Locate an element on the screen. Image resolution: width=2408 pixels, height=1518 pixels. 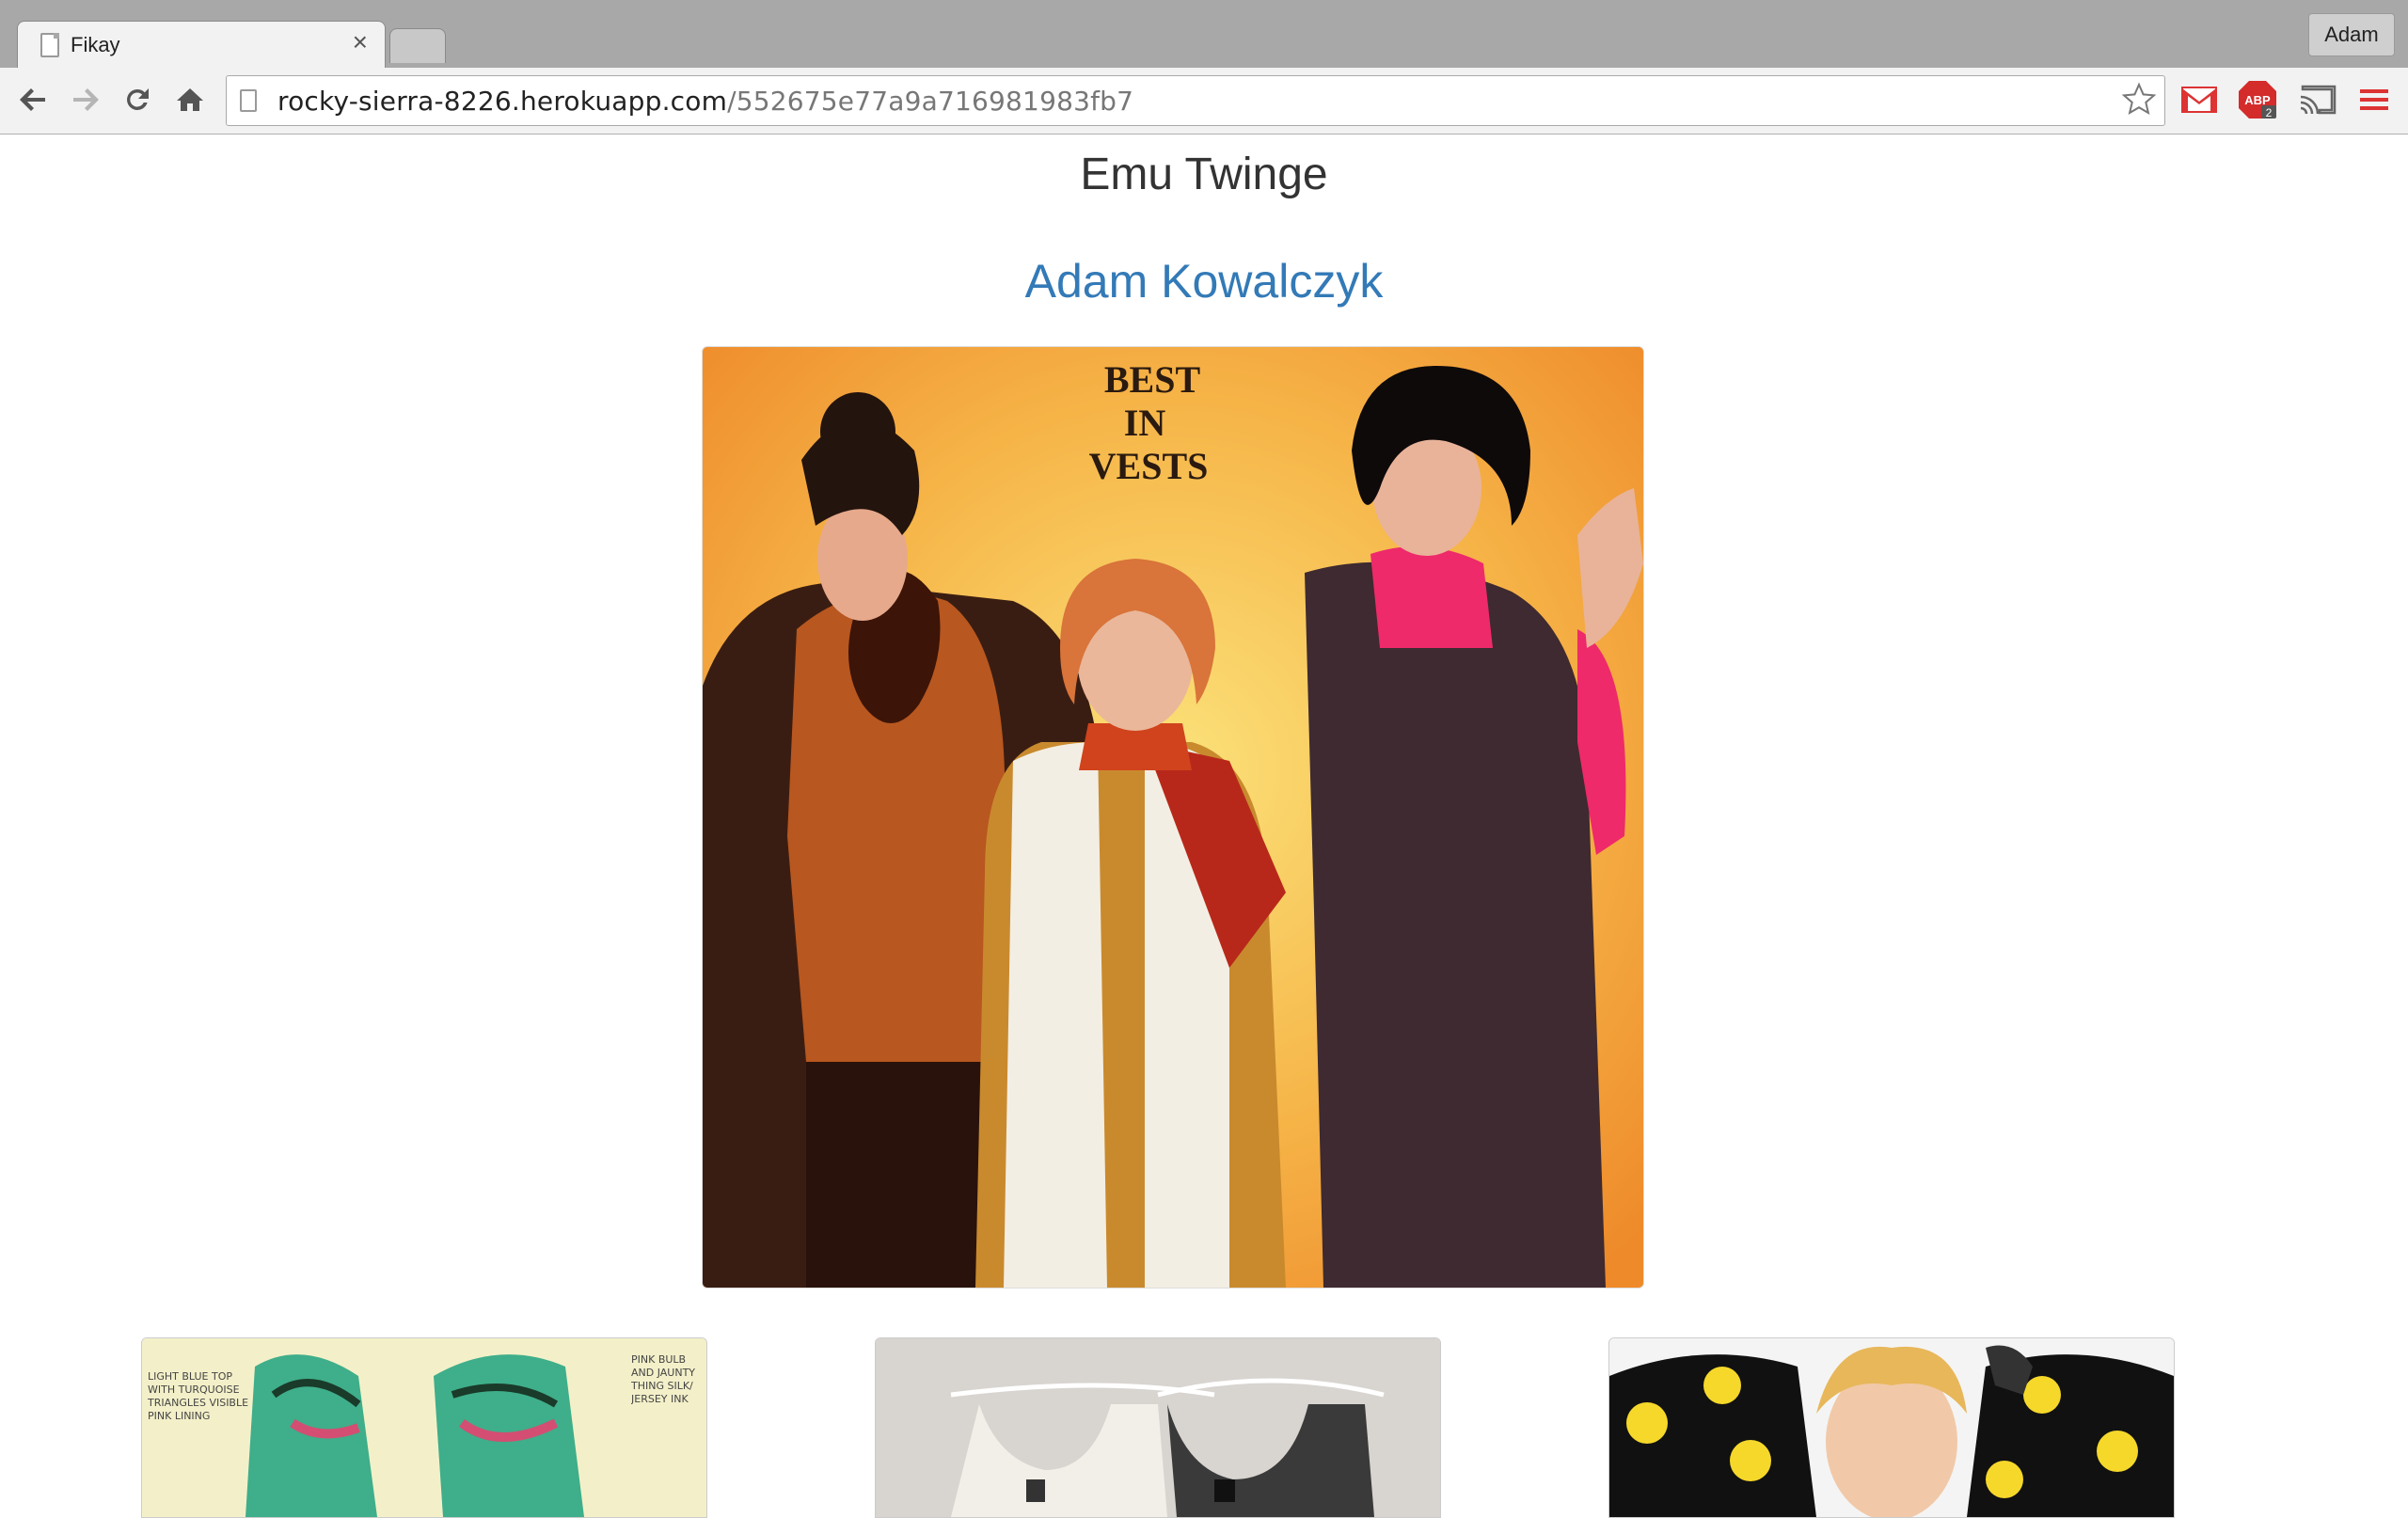
adblock-count: 2 is located at coordinates (2270, 113).